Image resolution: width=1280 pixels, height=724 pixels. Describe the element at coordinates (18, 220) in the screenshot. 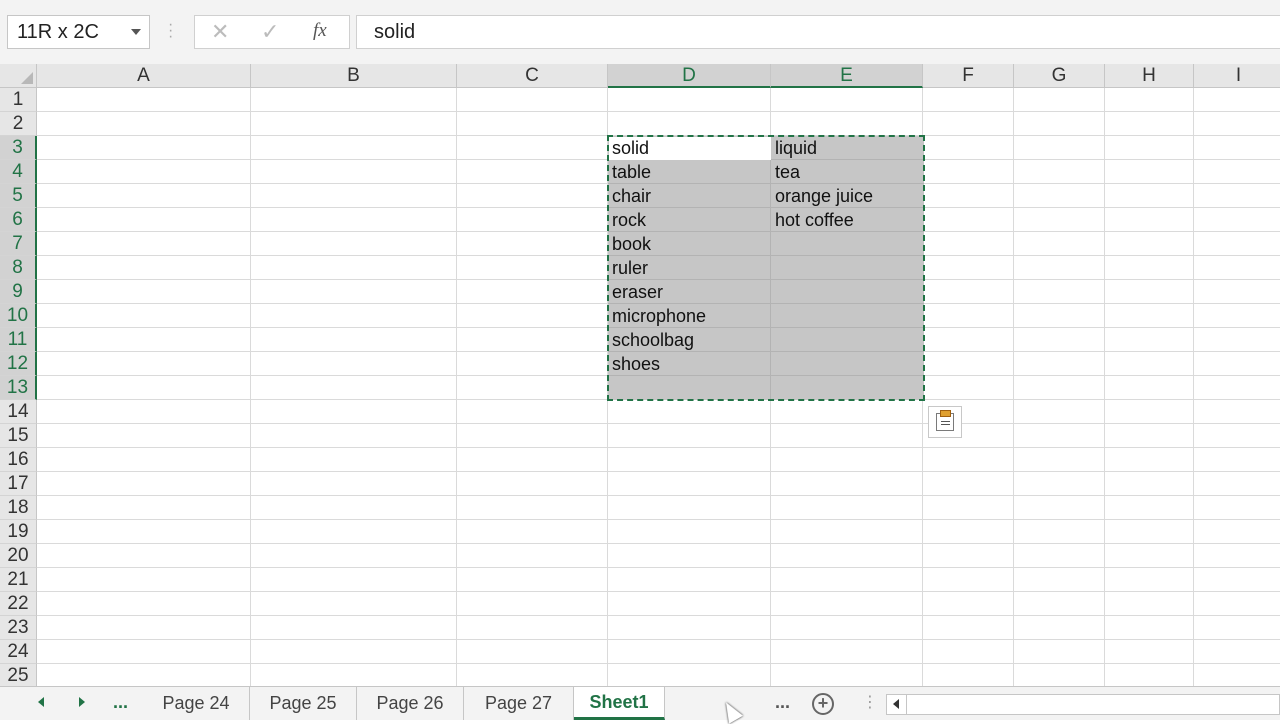

I see `row-header-6: 6` at that location.